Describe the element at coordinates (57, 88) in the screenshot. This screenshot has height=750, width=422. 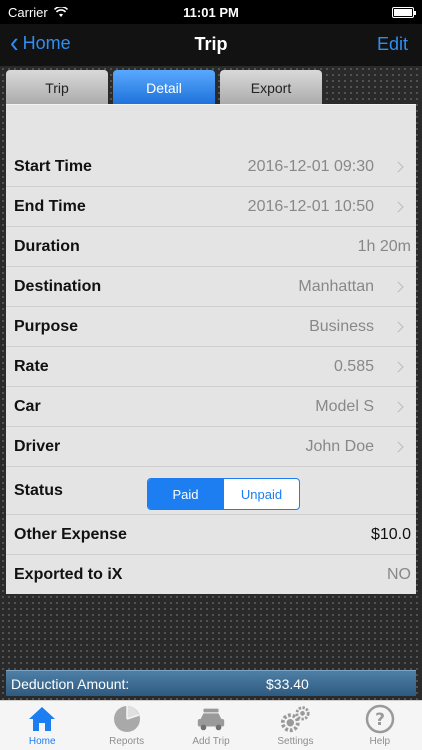
I see `tab-trip: Trip` at that location.